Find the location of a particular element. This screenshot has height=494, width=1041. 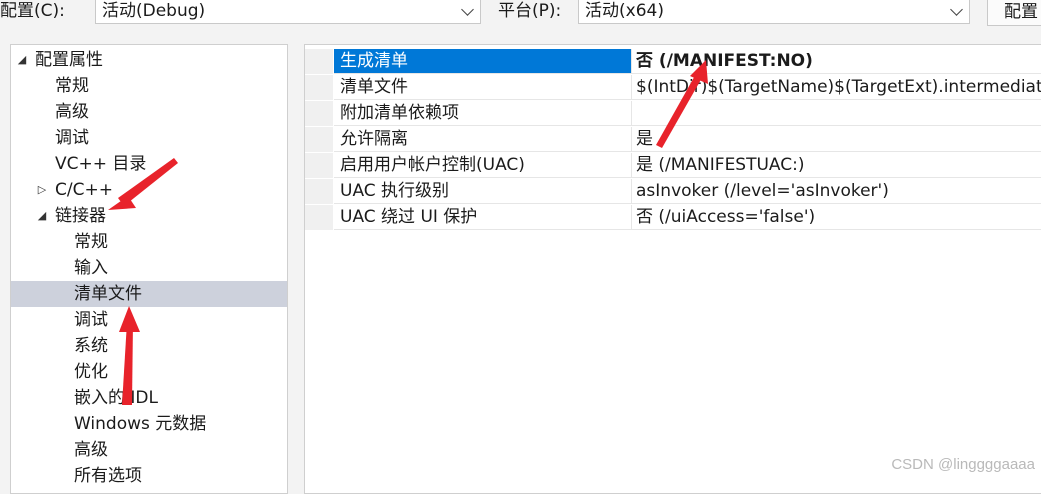

tree-item: ▷ C/C++ is located at coordinates (149, 190).